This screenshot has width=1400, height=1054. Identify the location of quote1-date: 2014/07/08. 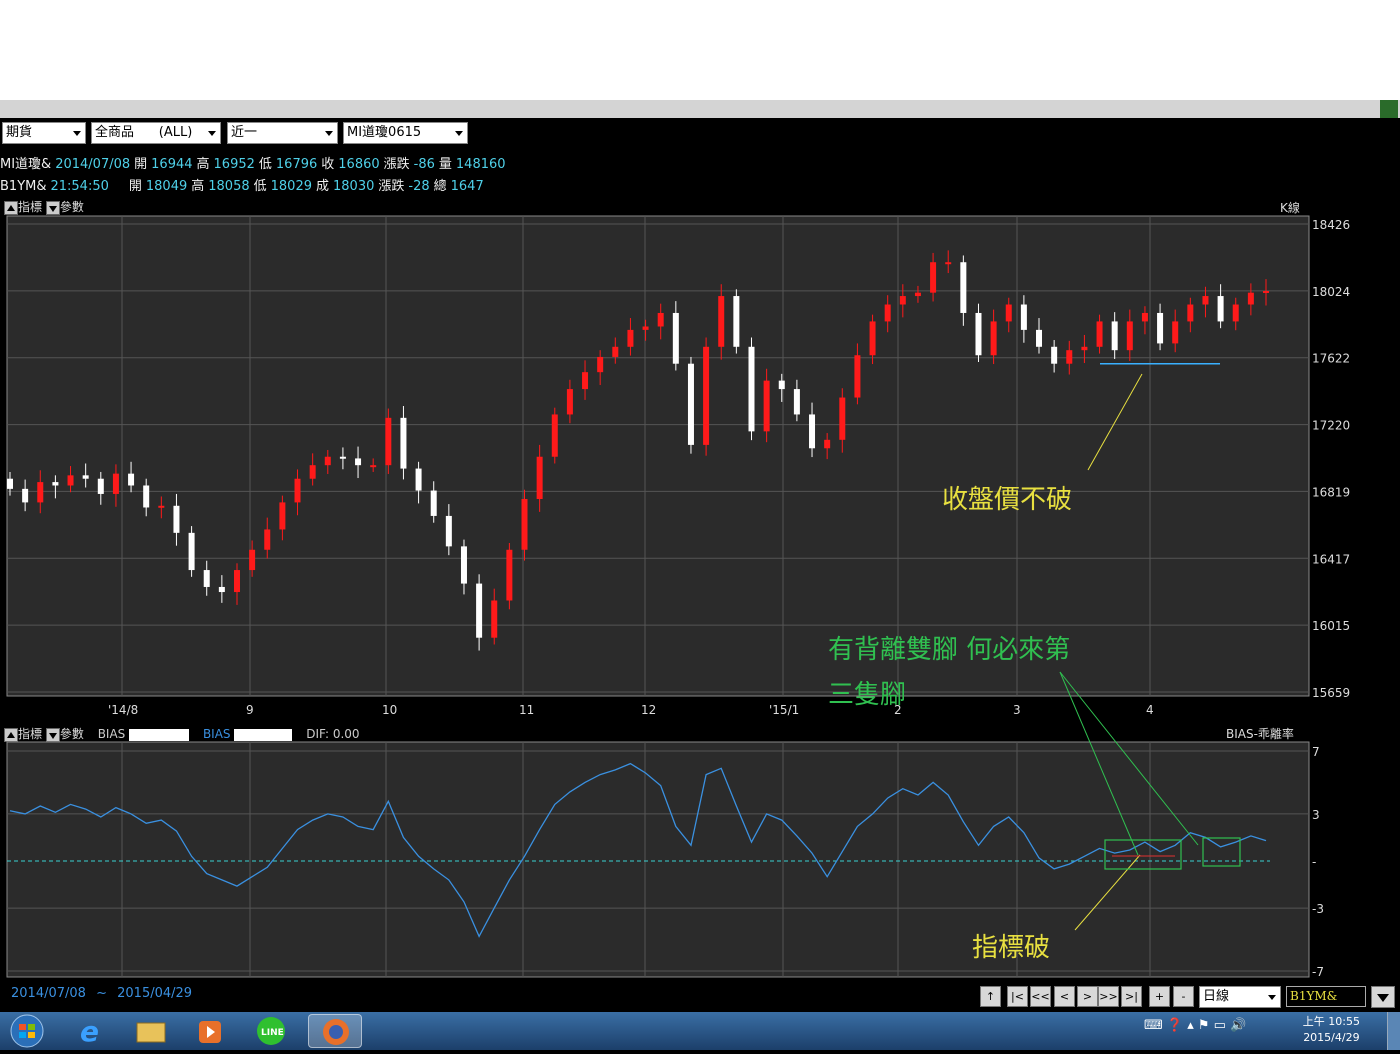
(93, 164).